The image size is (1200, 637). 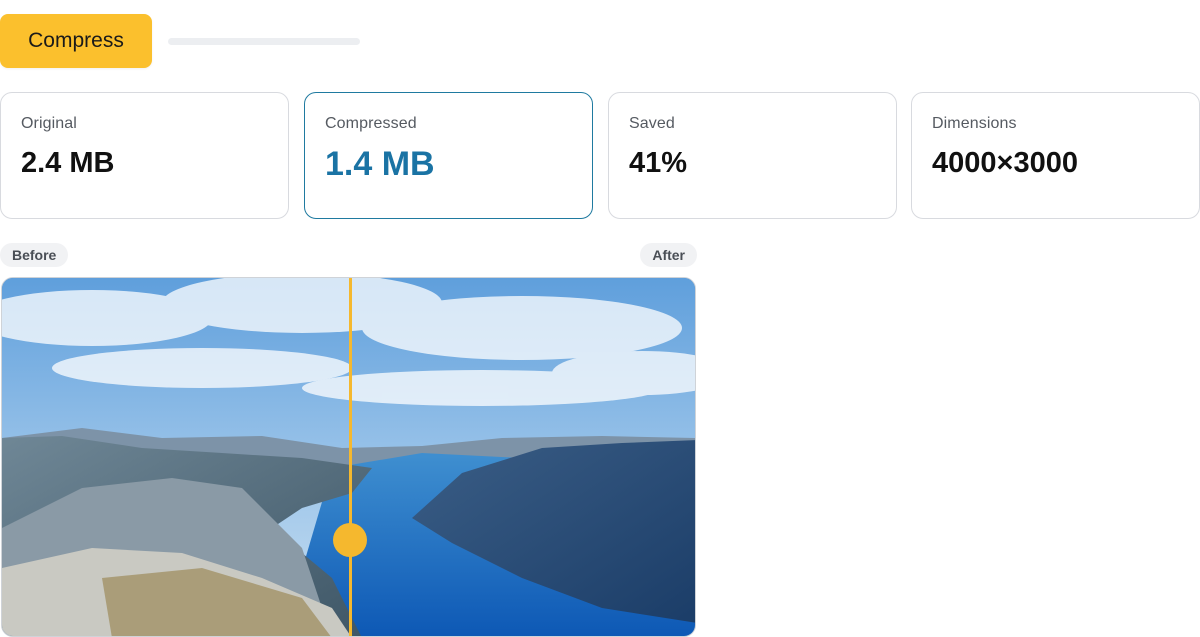 I want to click on stat-value: 41%, so click(x=658, y=163).